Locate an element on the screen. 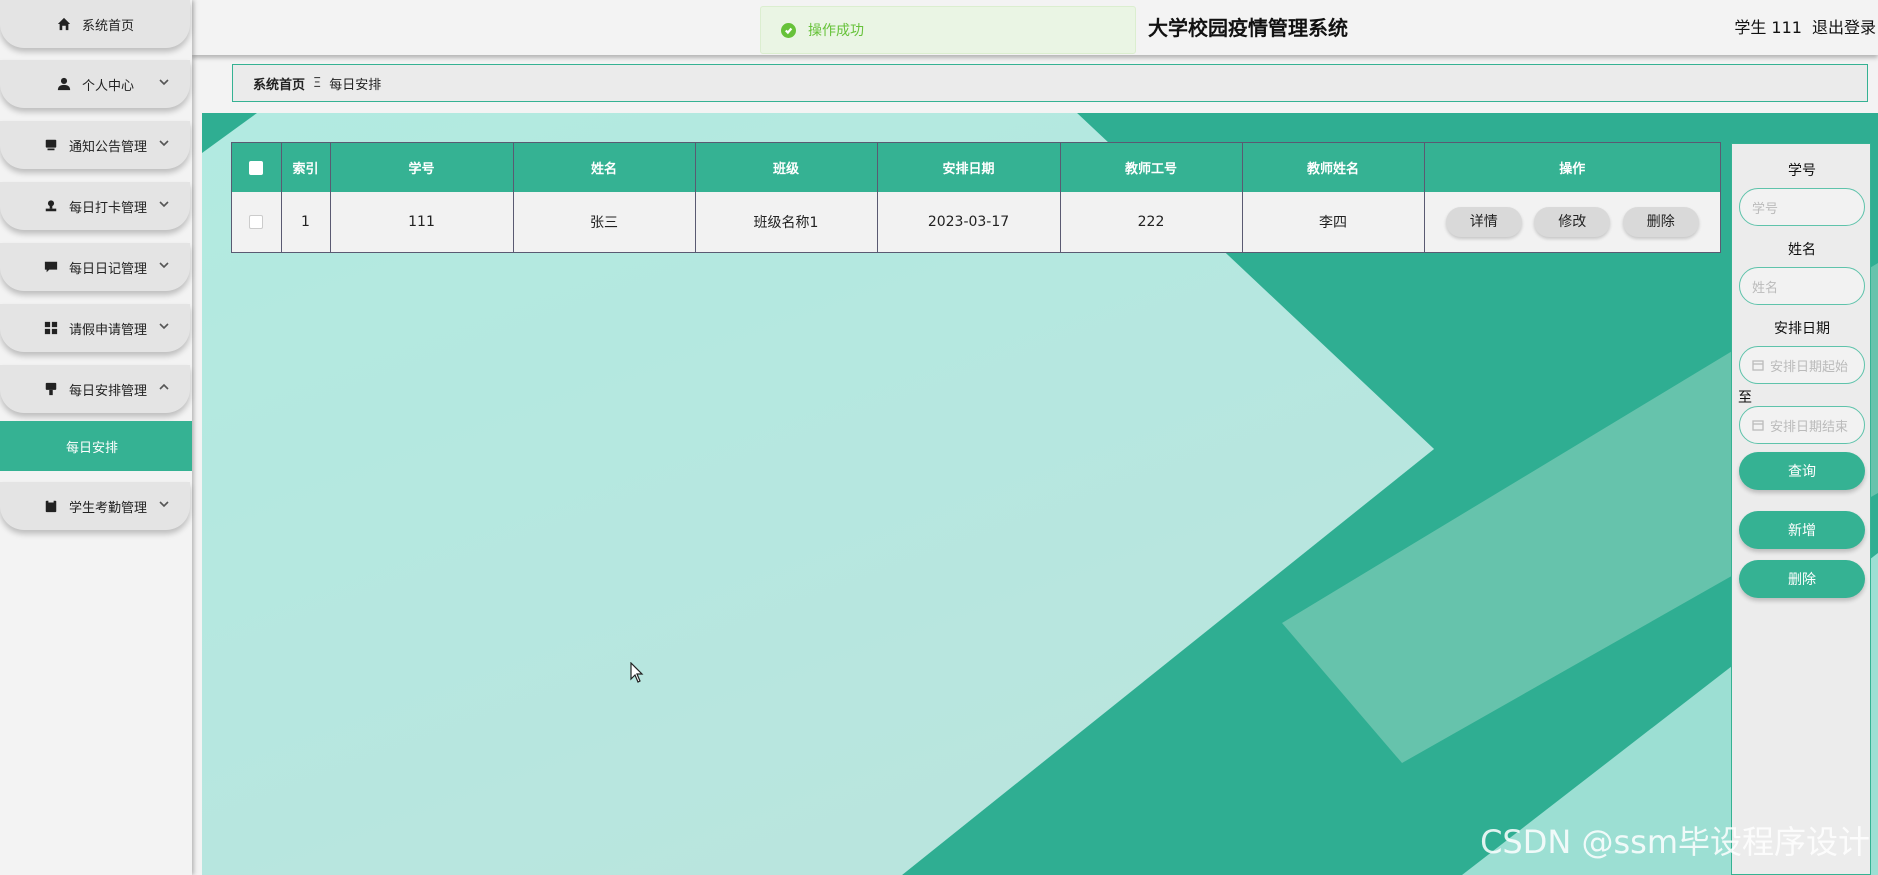 The image size is (1878, 875). column-header: 班级 is located at coordinates (786, 167).